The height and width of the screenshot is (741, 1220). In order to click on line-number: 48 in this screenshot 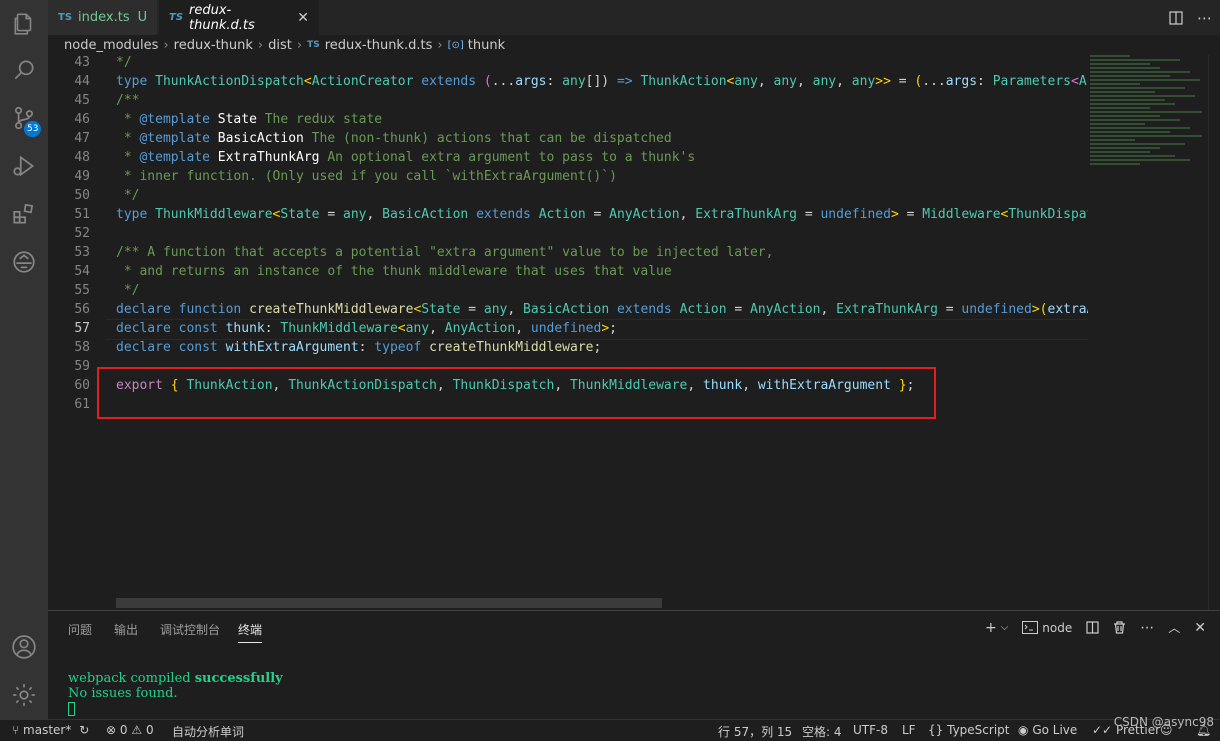, I will do `click(82, 157)`.